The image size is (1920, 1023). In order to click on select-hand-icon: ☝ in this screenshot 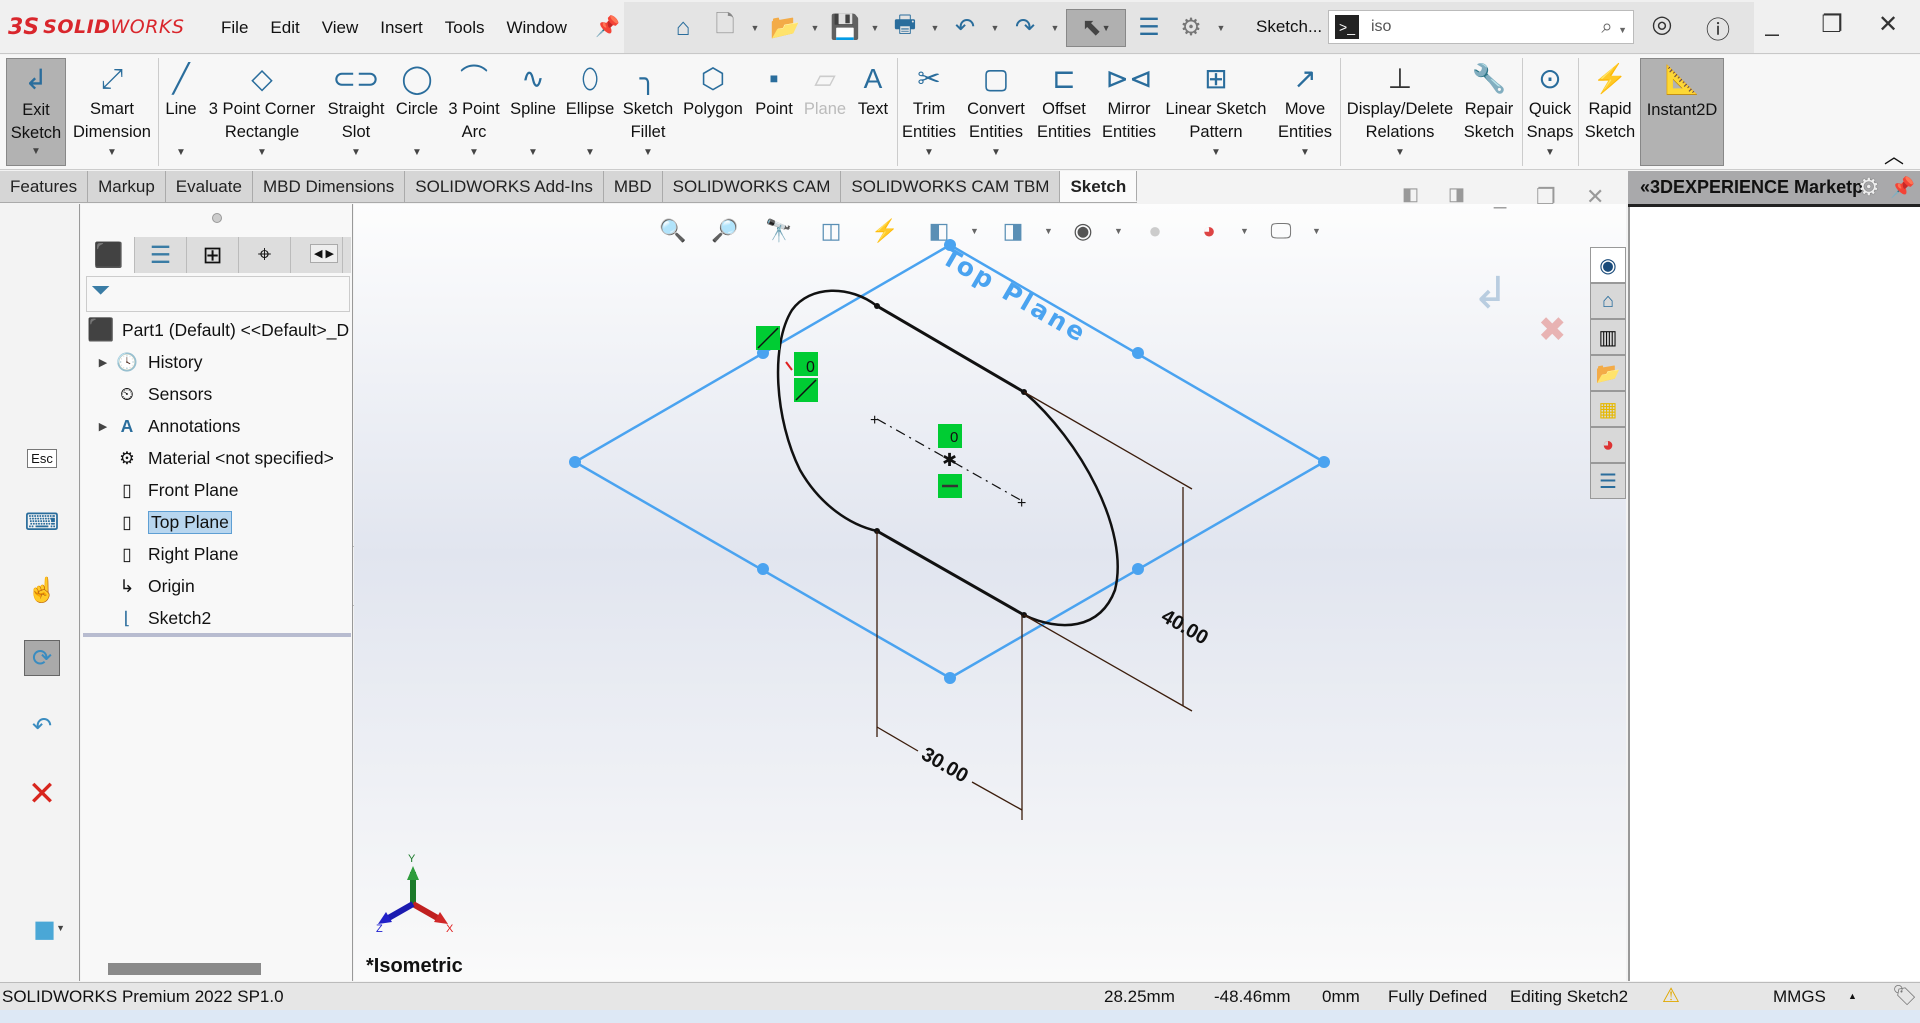, I will do `click(42, 590)`.